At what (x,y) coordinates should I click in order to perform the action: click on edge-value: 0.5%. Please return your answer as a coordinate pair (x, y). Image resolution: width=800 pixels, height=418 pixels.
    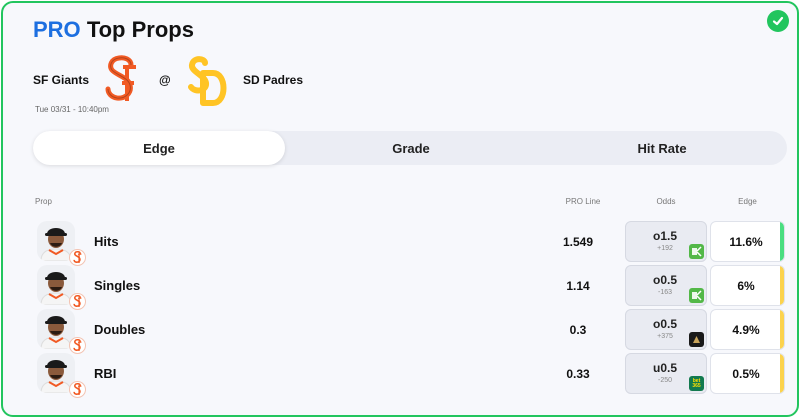
    Looking at the image, I should click on (746, 374).